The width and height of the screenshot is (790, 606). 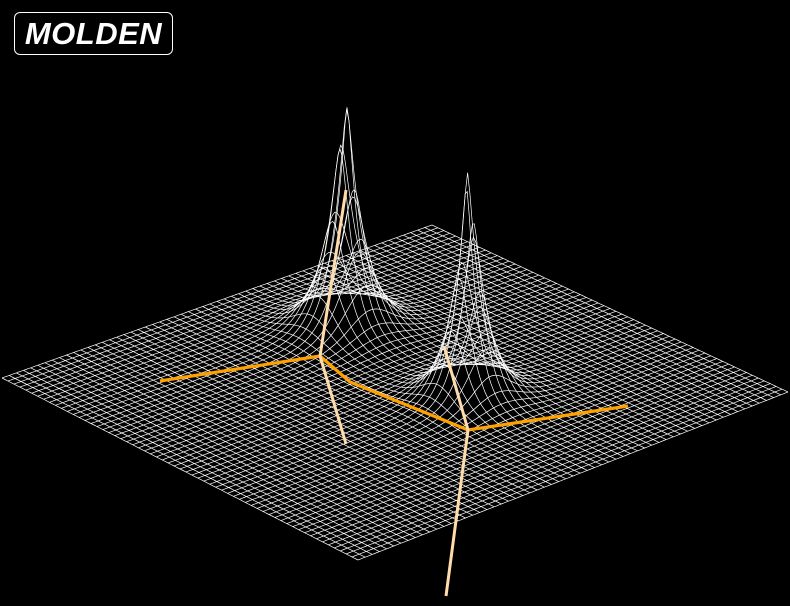 I want to click on molden-logo: MOLDEN, so click(x=93, y=33).